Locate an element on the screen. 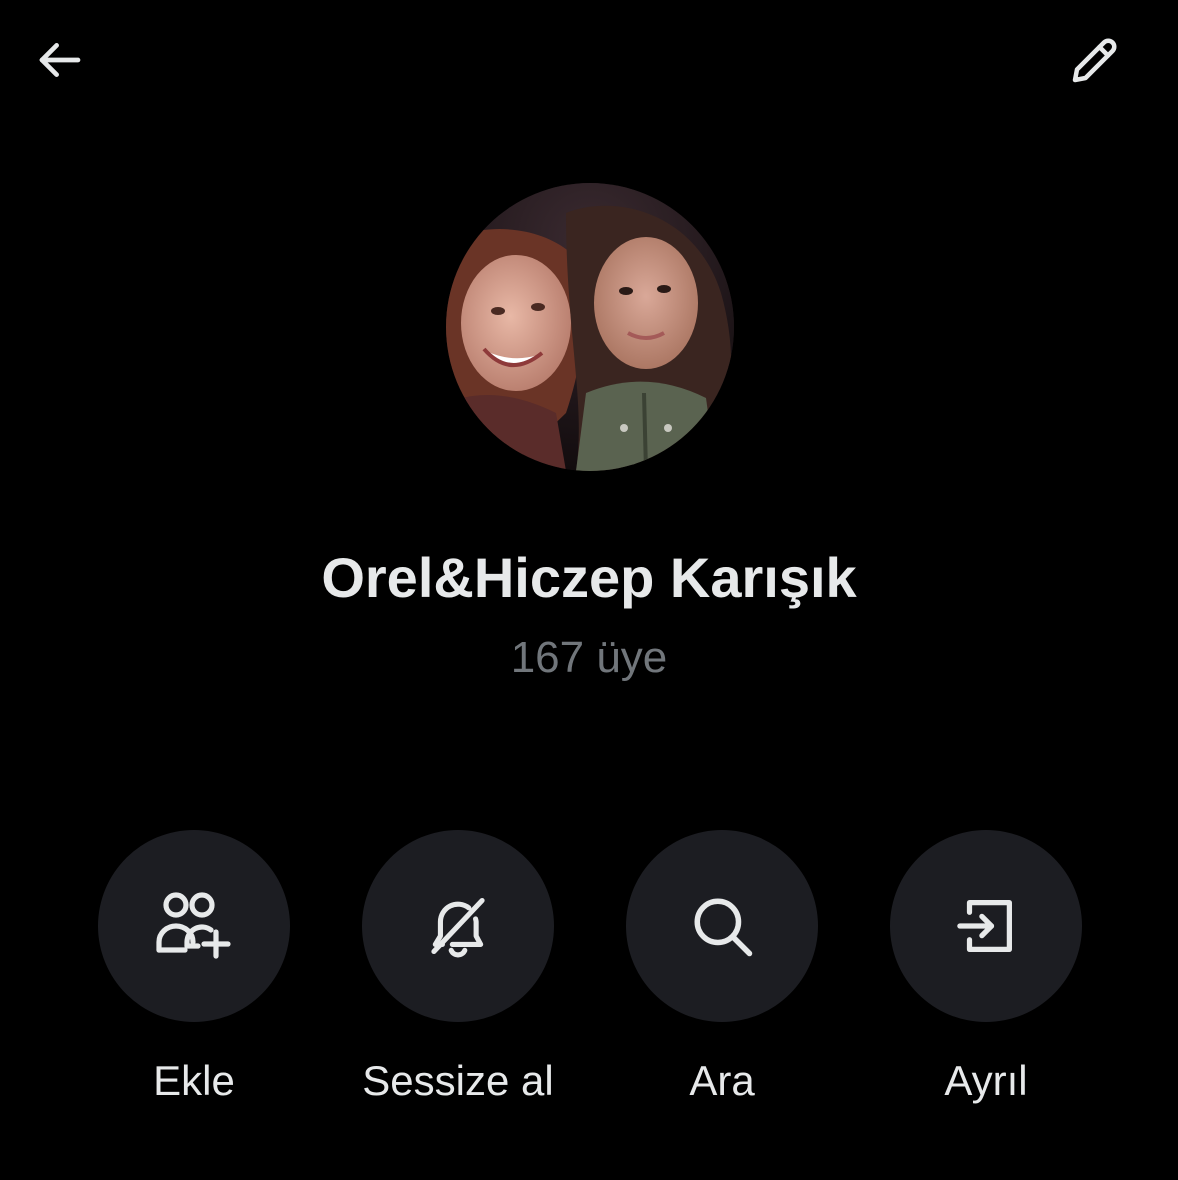  add-label: Ekle is located at coordinates (194, 1080).